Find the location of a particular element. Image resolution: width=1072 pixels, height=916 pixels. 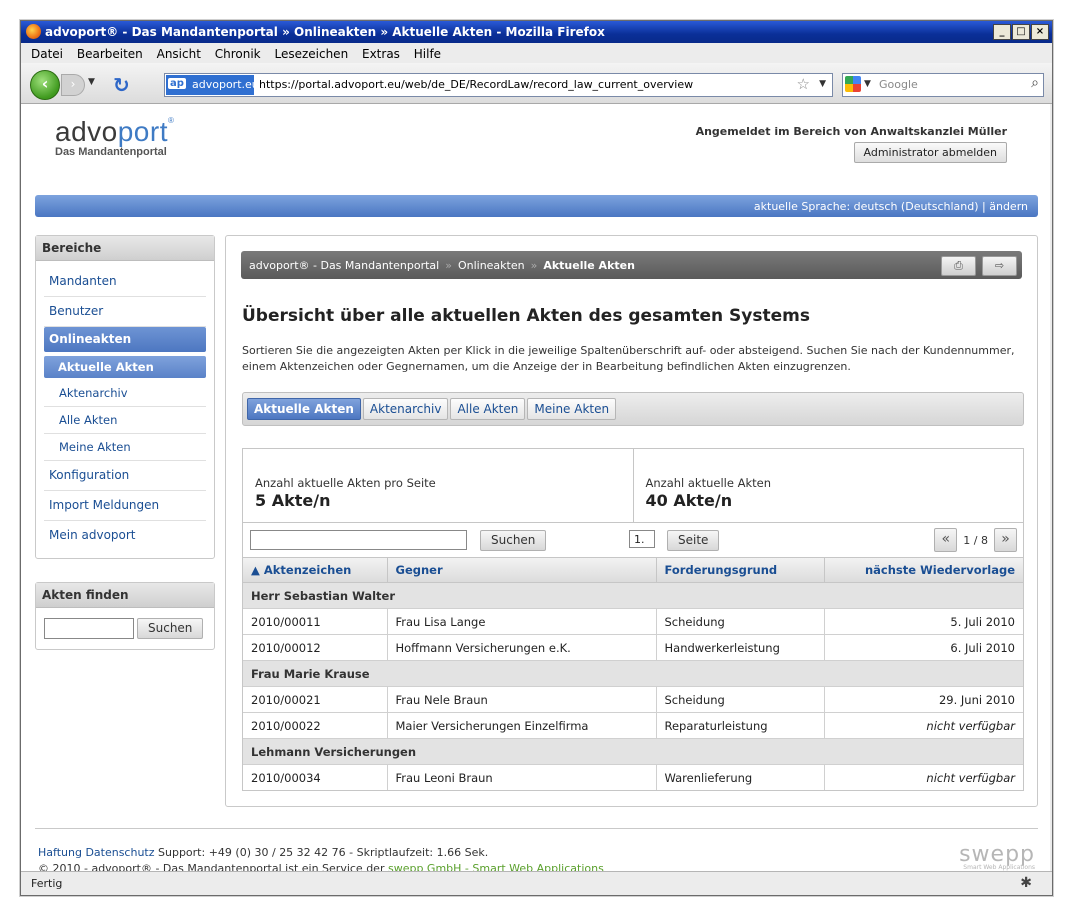

search-icon: ⌕ is located at coordinates (1035, 83).